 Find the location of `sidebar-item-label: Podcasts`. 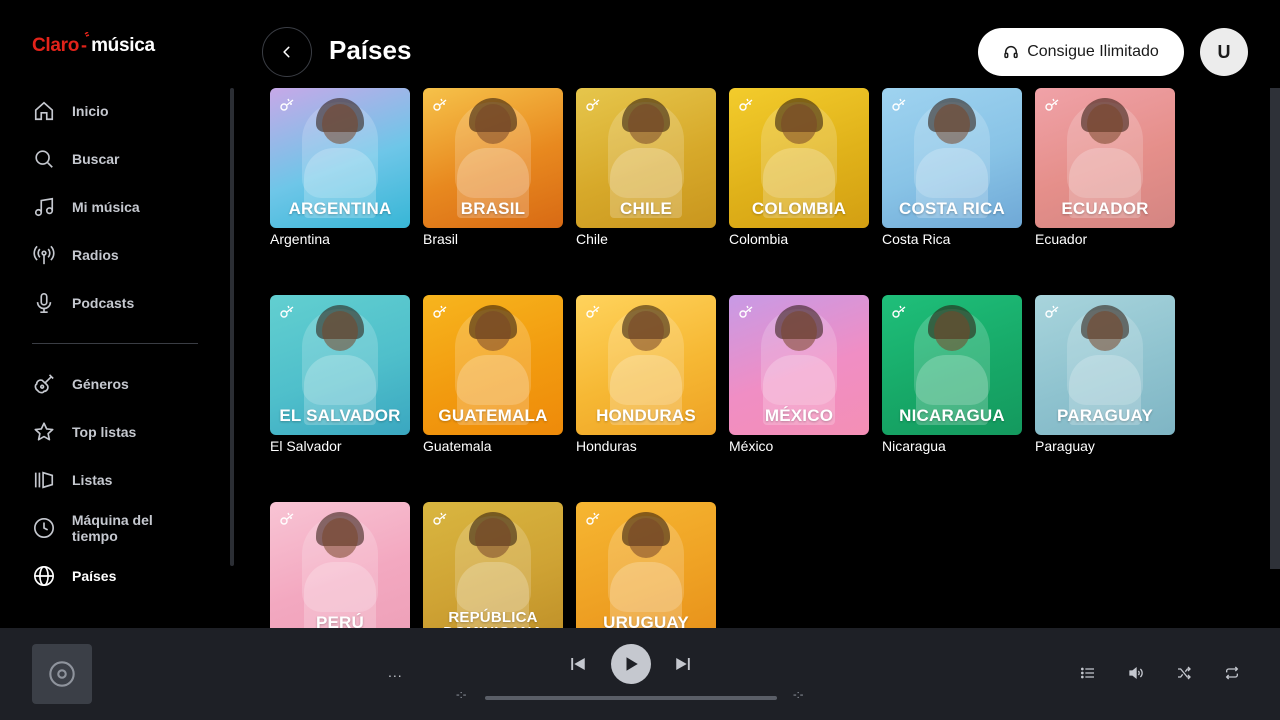

sidebar-item-label: Podcasts is located at coordinates (103, 303).